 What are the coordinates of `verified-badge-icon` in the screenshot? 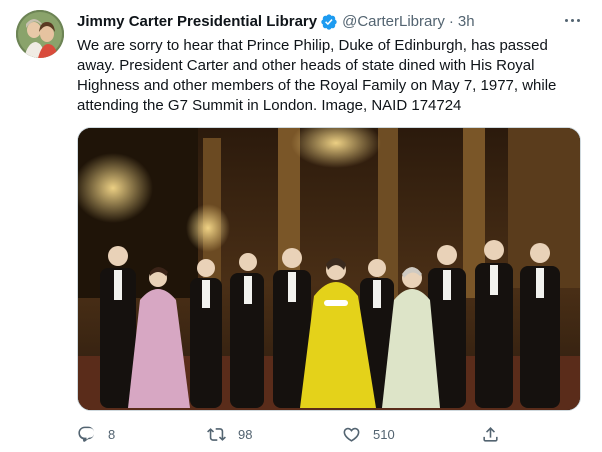 It's located at (329, 22).